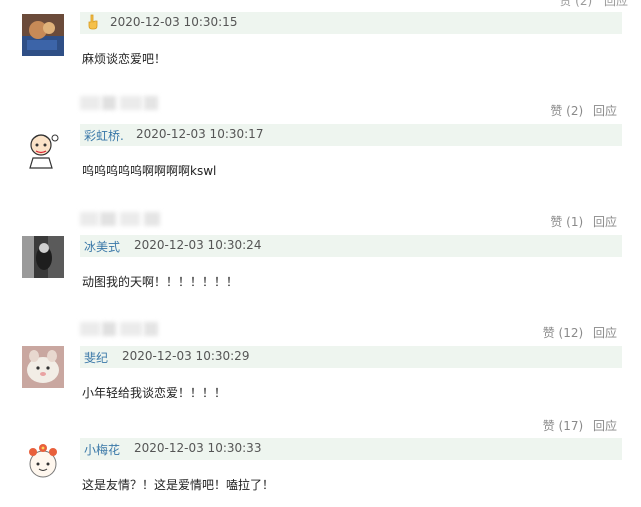  What do you see at coordinates (93, 22) in the screenshot?
I see `hand-icon` at bounding box center [93, 22].